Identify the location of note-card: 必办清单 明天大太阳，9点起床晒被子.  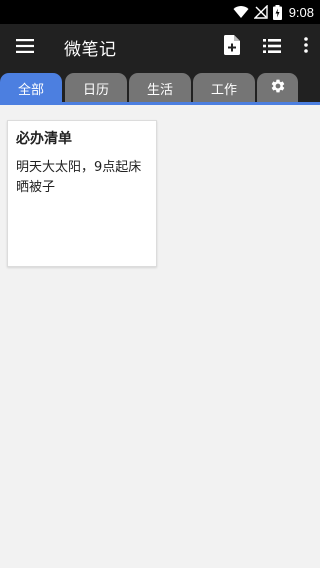
(82, 193).